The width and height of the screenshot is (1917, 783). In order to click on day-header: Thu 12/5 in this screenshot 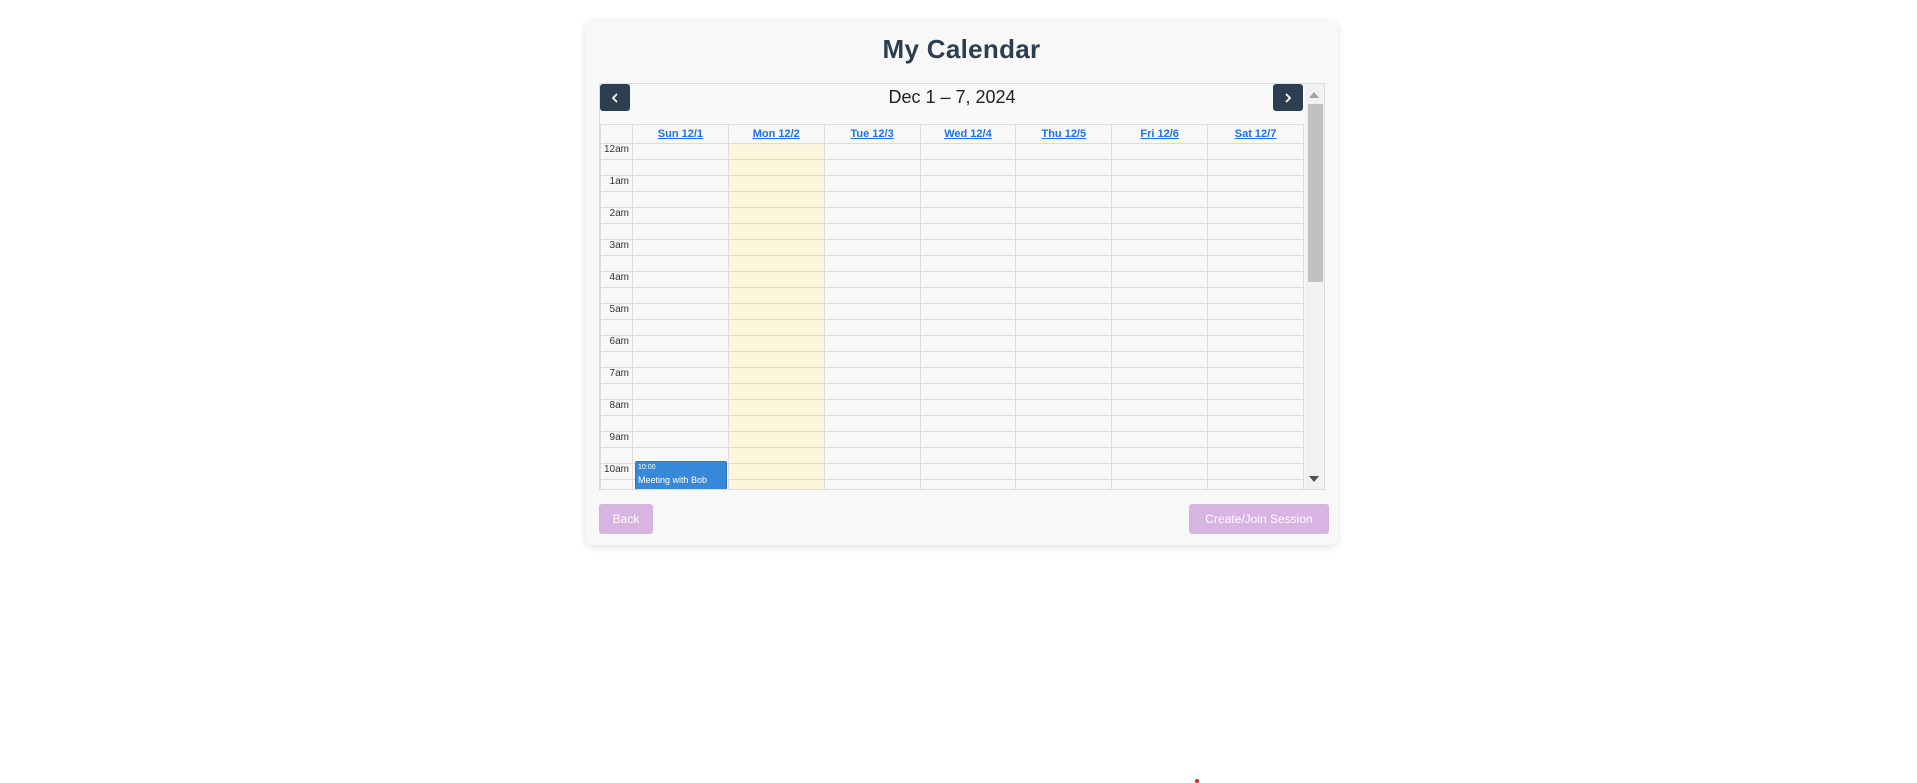, I will do `click(1064, 134)`.